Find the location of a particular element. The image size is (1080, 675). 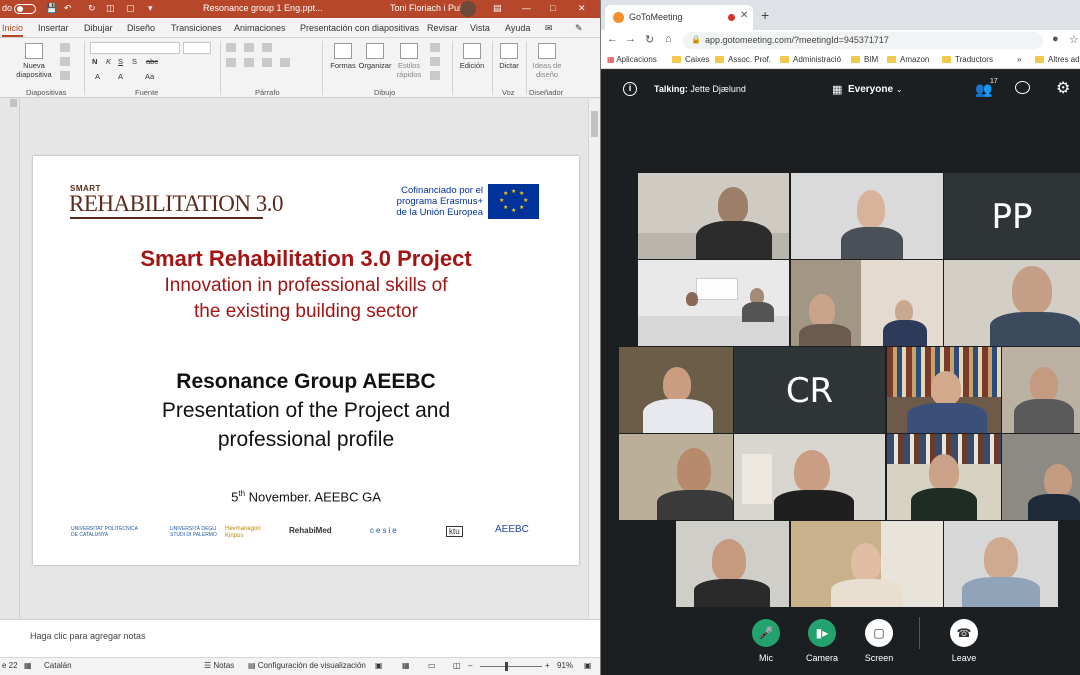

sorter-view-icon: ▦ is located at coordinates (406, 665).